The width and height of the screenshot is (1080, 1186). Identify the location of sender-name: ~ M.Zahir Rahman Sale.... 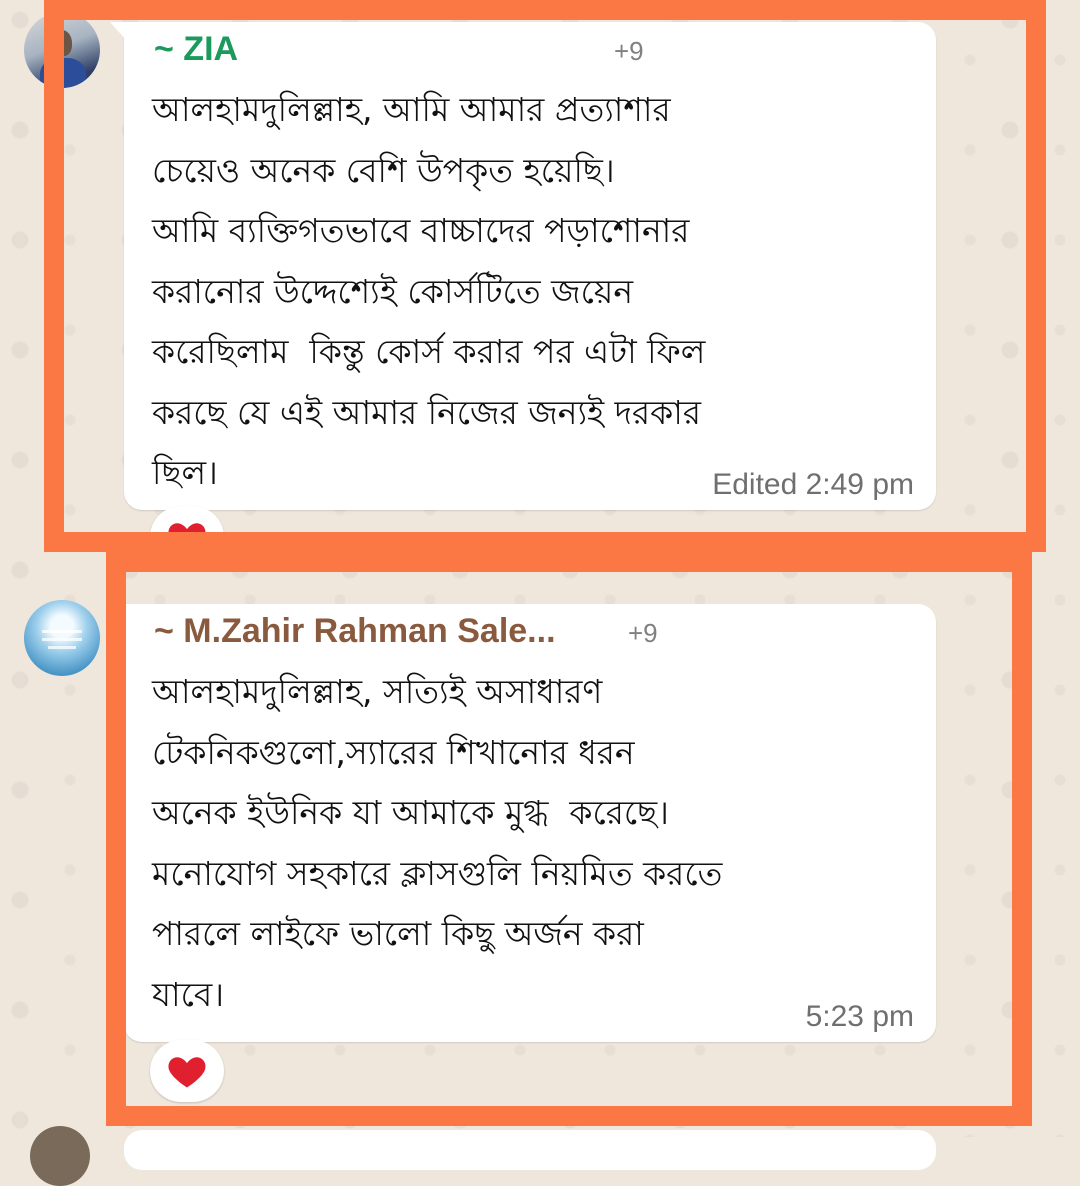
(355, 631).